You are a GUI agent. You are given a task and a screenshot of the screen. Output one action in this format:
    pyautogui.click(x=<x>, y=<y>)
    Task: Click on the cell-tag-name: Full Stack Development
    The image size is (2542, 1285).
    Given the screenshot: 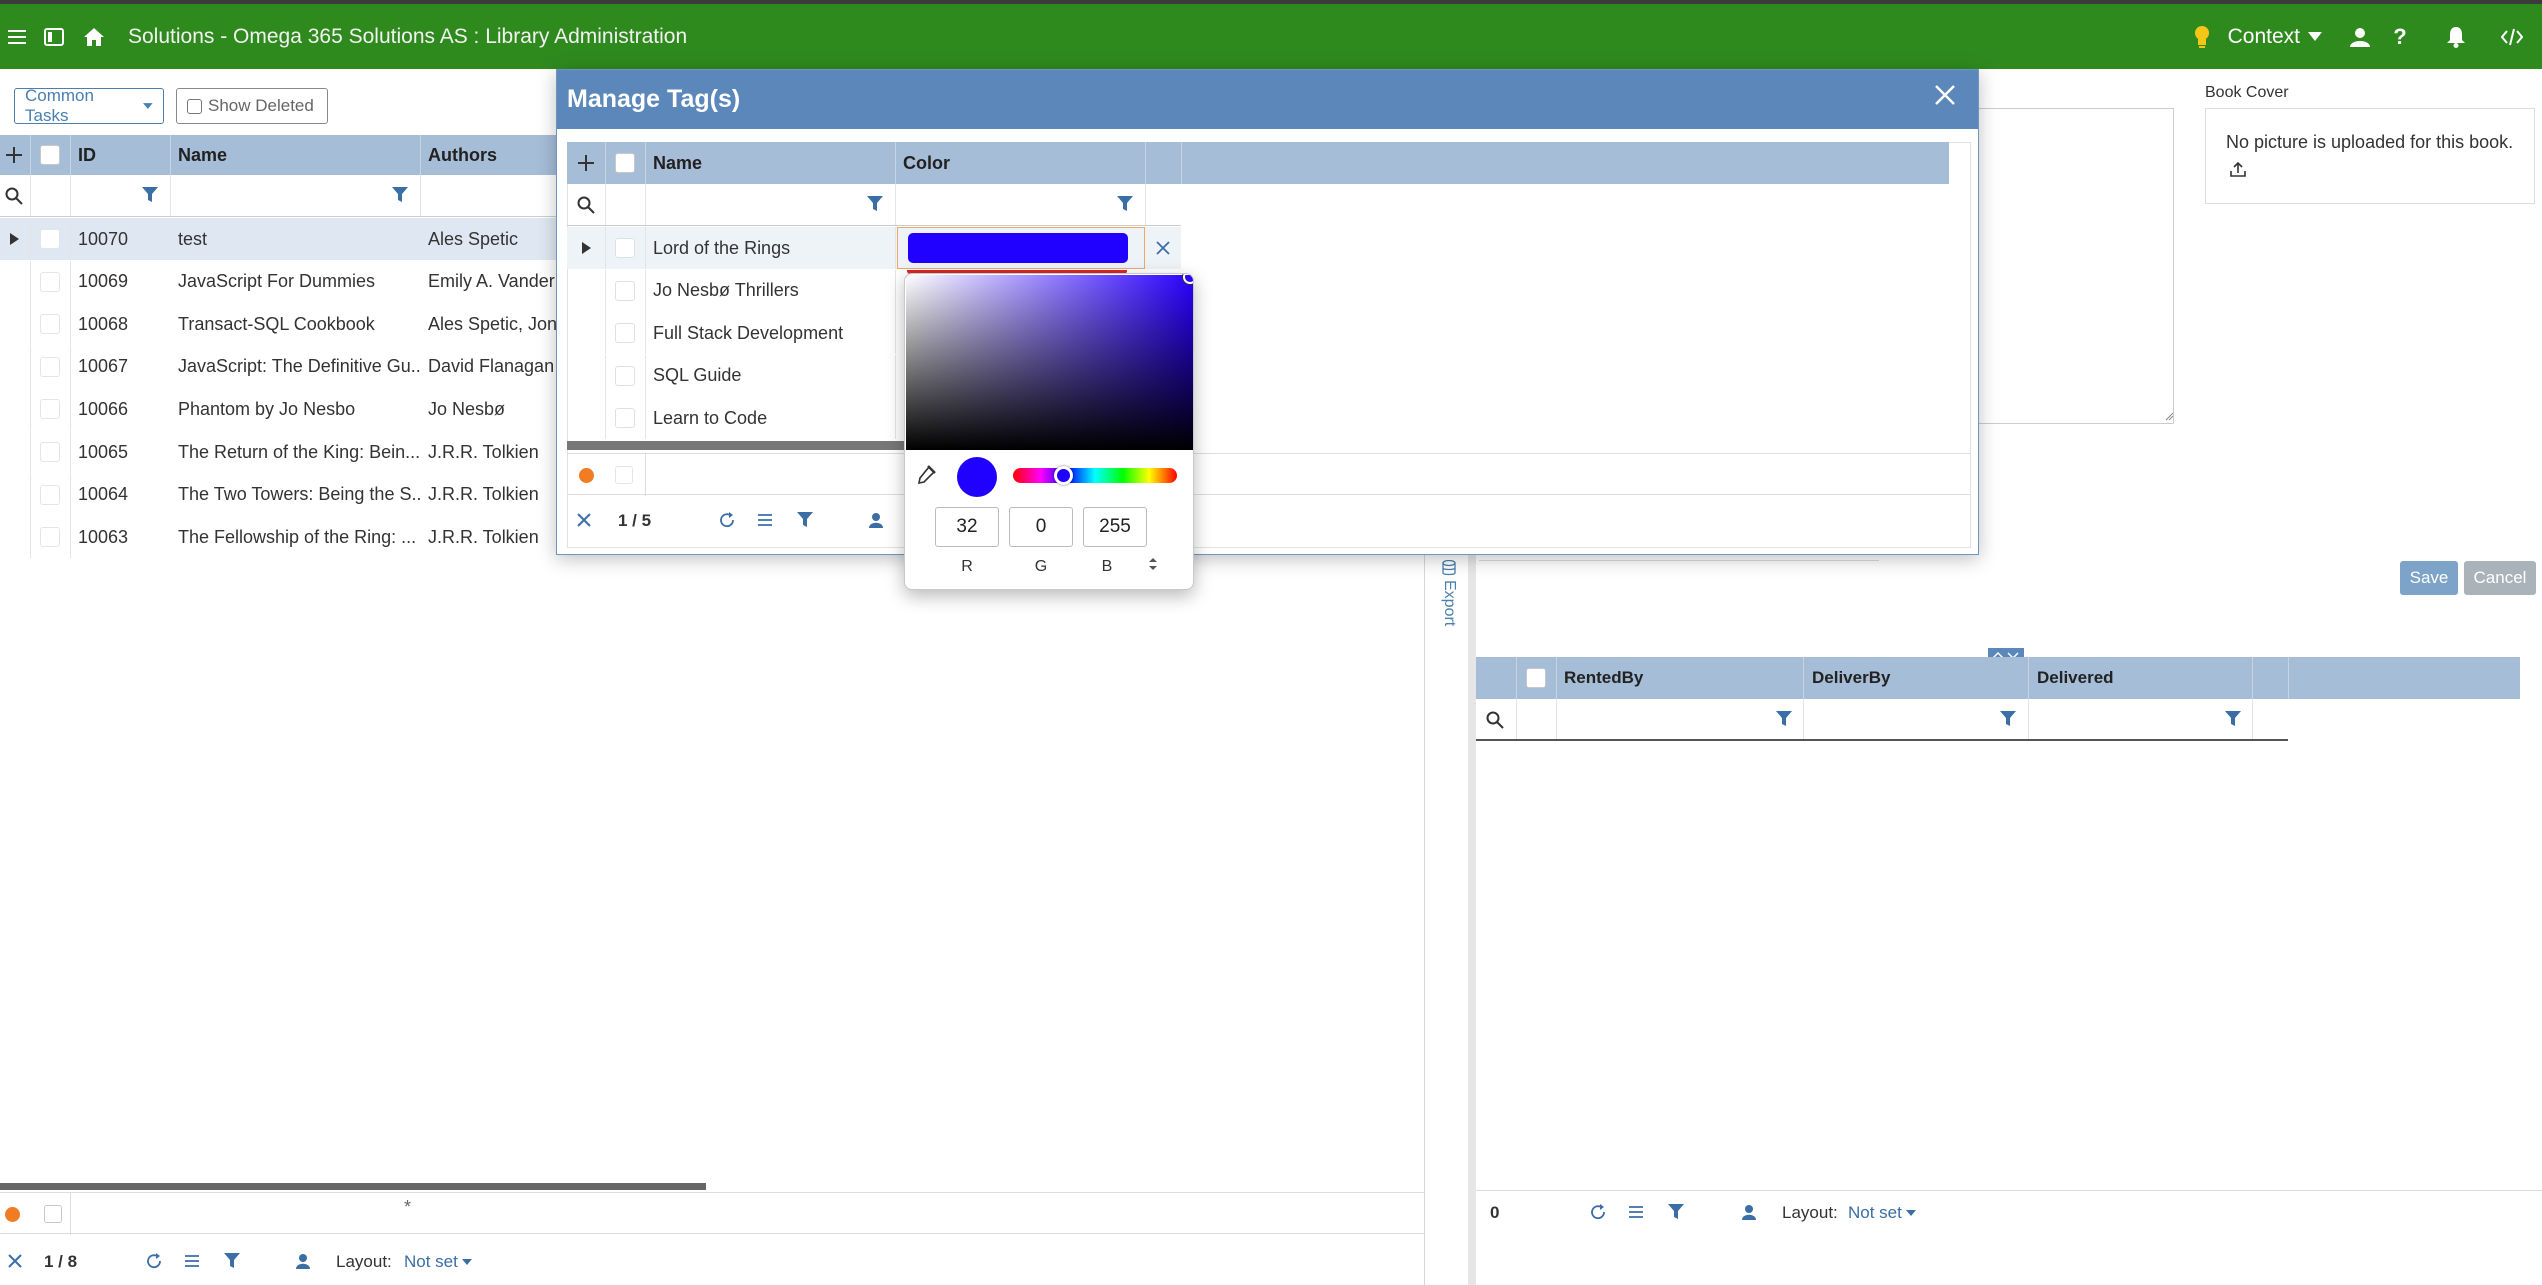 What is the action you would take?
    pyautogui.click(x=770, y=333)
    